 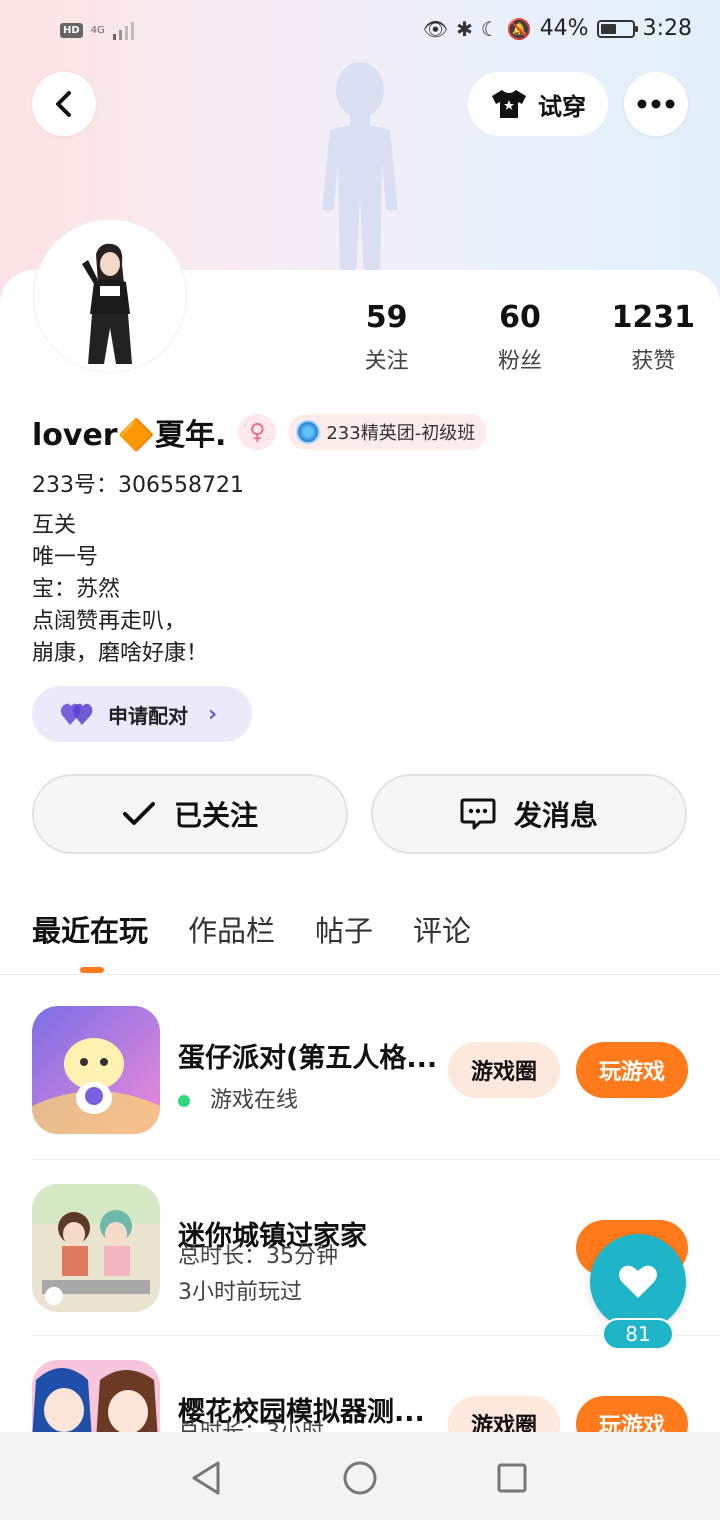 I want to click on tab-works: 作品栏, so click(x=231, y=929).